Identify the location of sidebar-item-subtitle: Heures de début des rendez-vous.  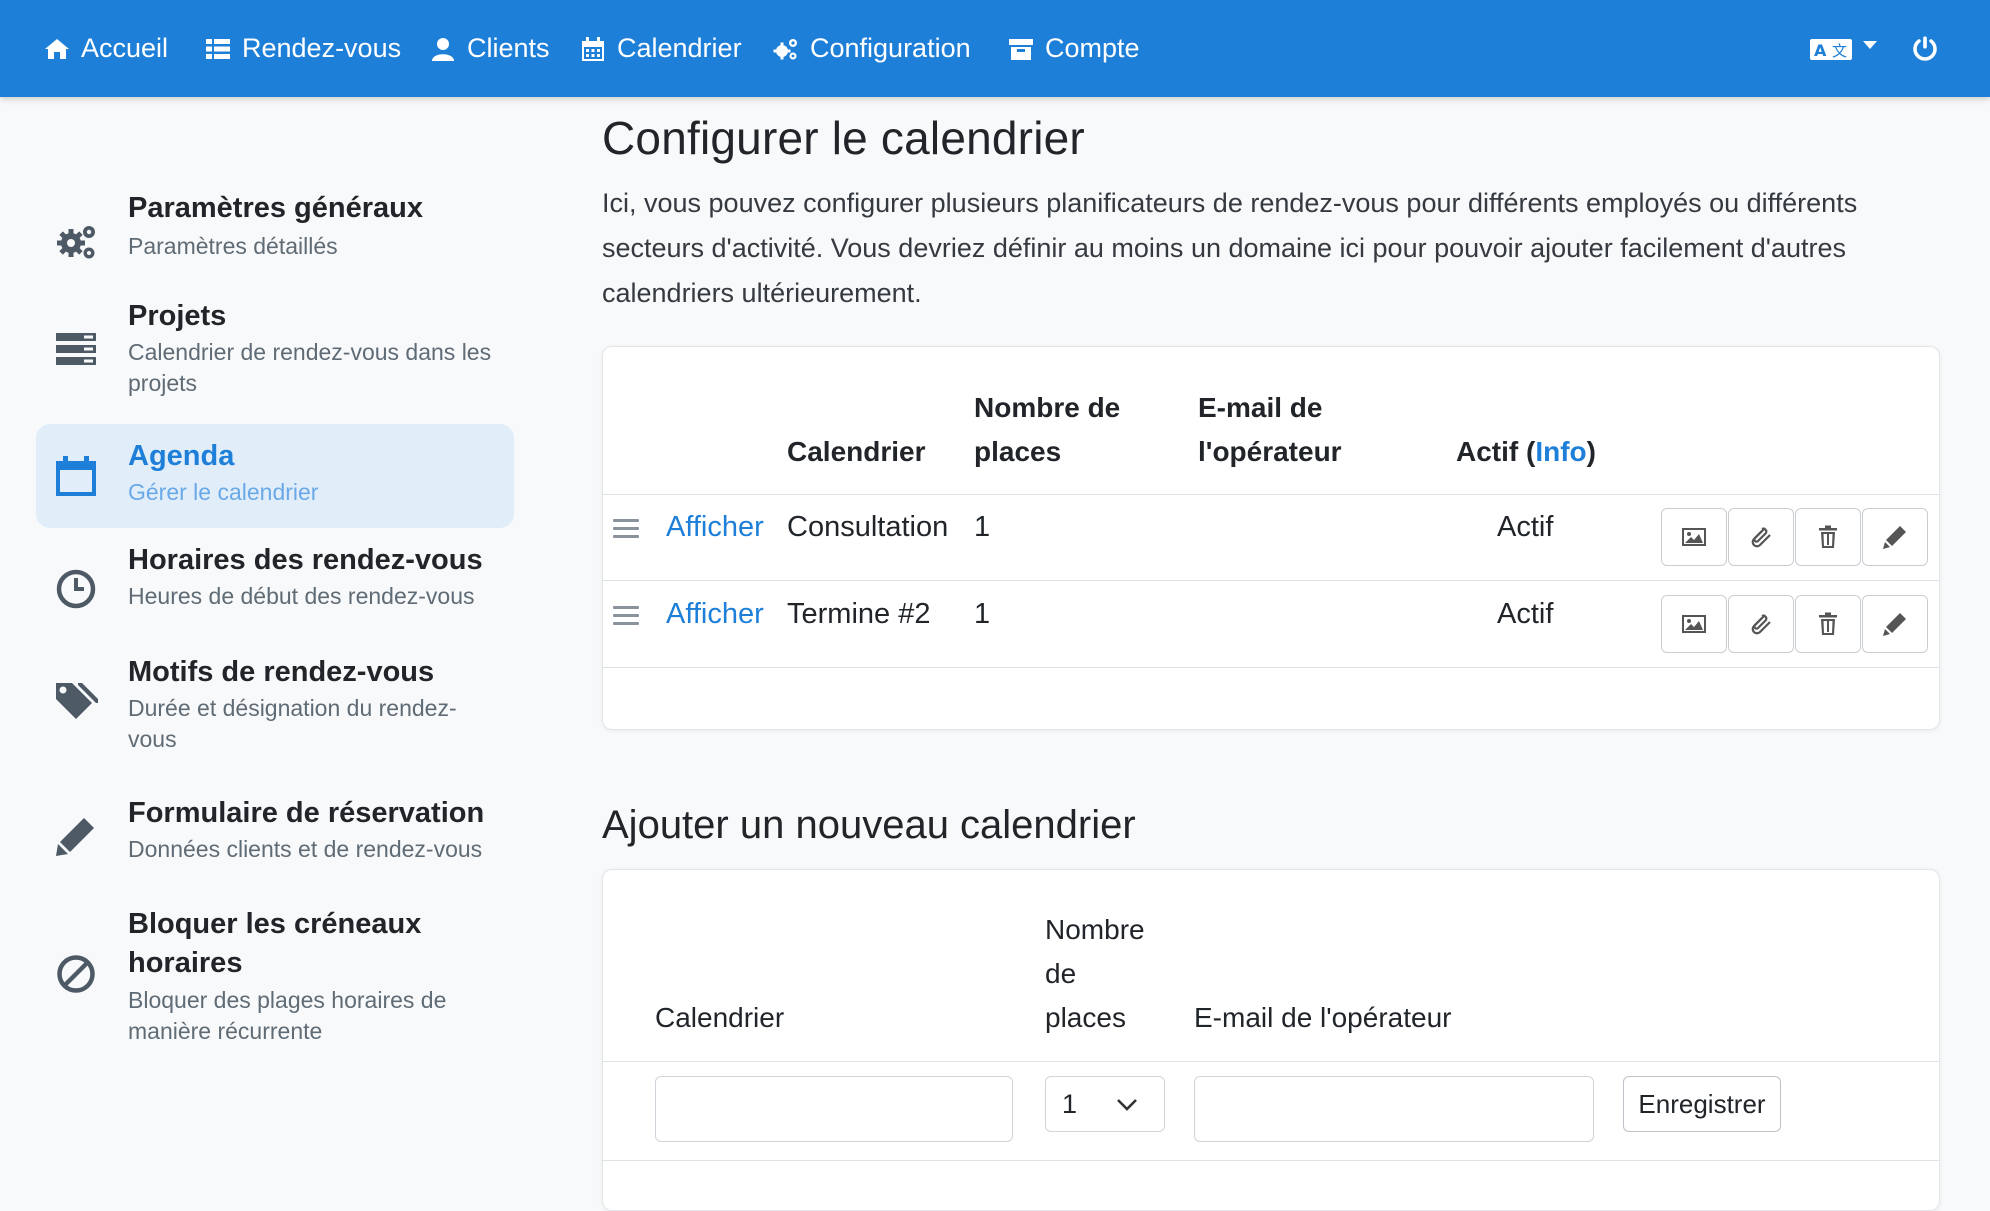
(301, 596).